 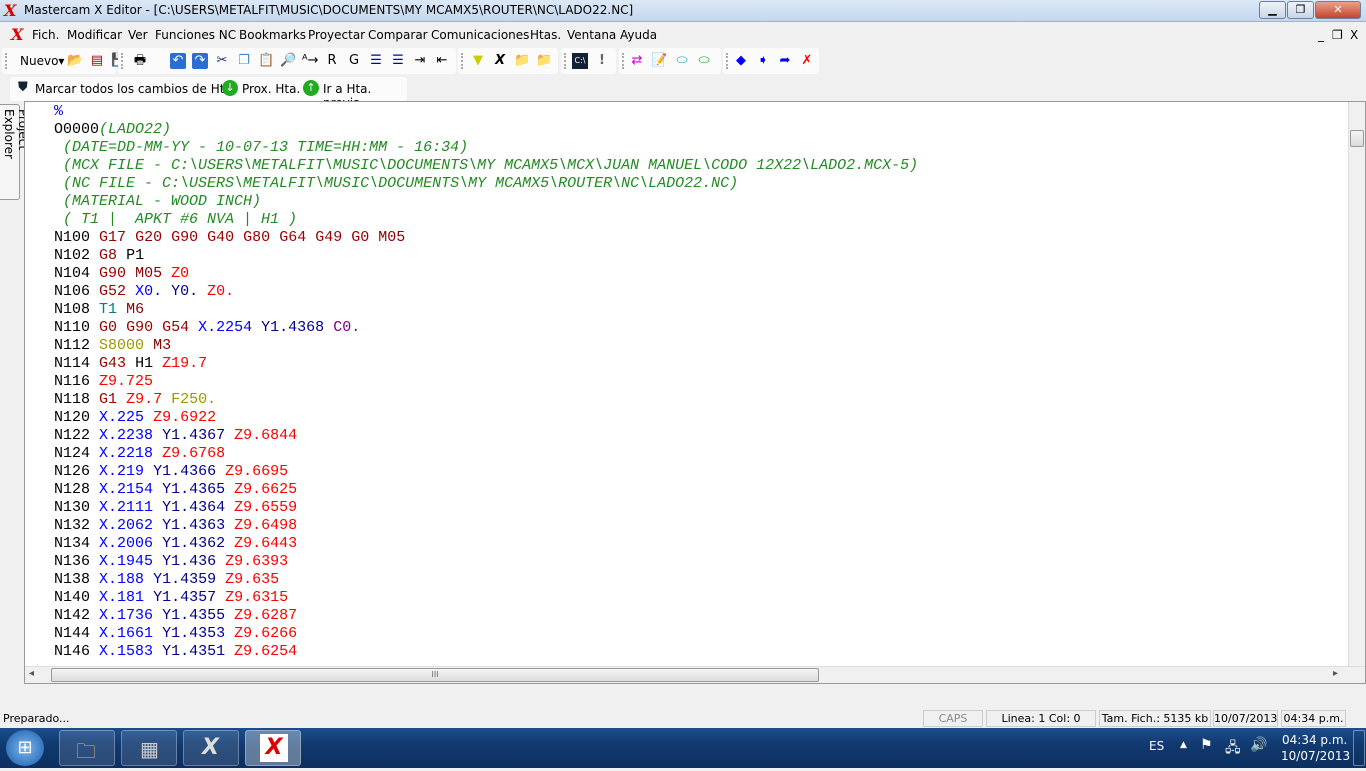 I want to click on folder-down-icon: 📁, so click(x=544, y=61).